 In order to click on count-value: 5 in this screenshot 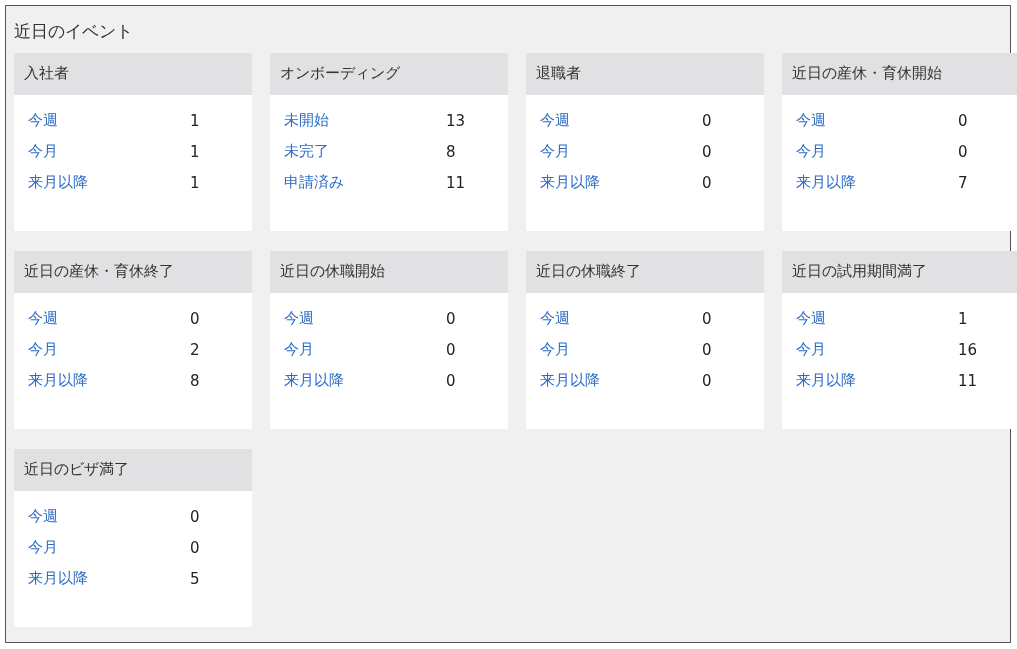, I will do `click(195, 578)`.